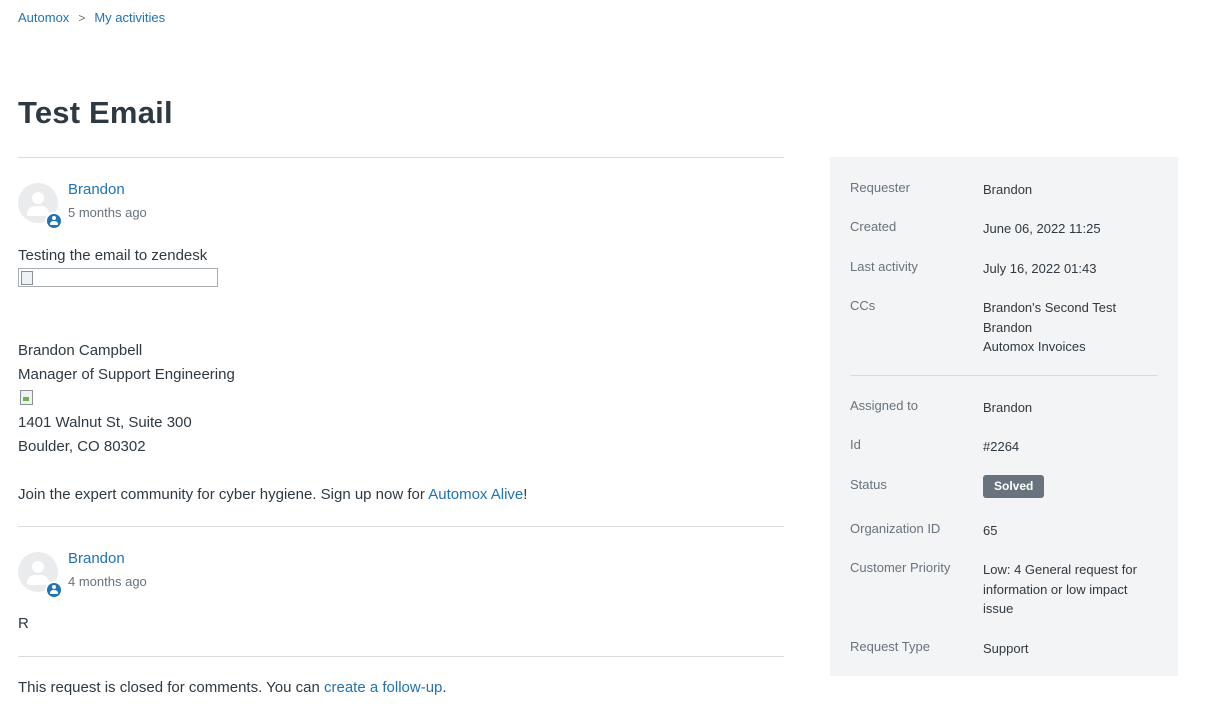 The width and height of the screenshot is (1213, 707). I want to click on prop-value: Support, so click(1006, 648).